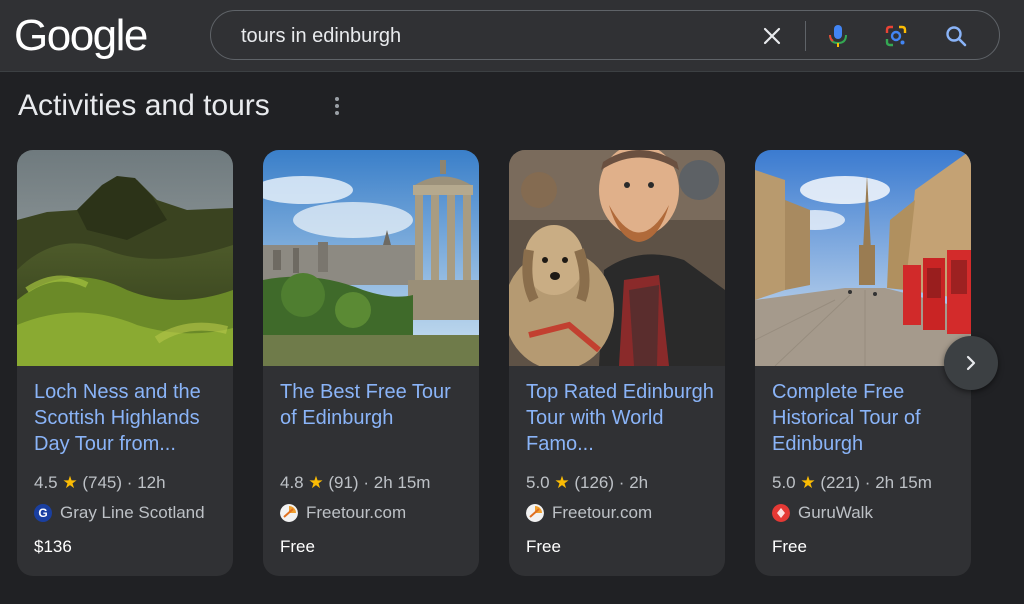 Image resolution: width=1024 pixels, height=604 pixels. I want to click on search-input: tours in edinburgh, so click(321, 36).